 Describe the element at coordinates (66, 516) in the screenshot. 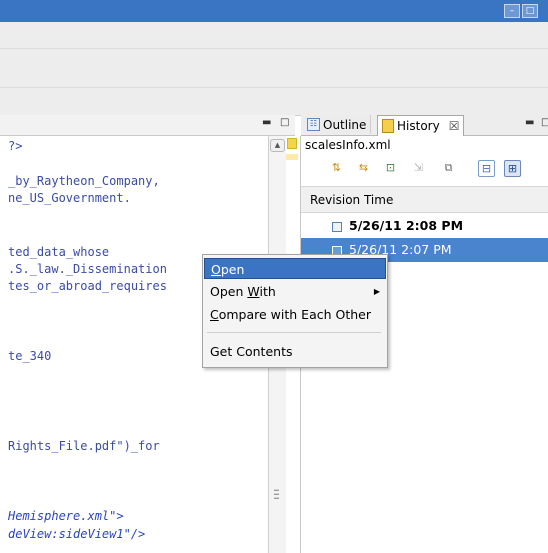

I see `code-line: Hemisphere.xml">` at that location.